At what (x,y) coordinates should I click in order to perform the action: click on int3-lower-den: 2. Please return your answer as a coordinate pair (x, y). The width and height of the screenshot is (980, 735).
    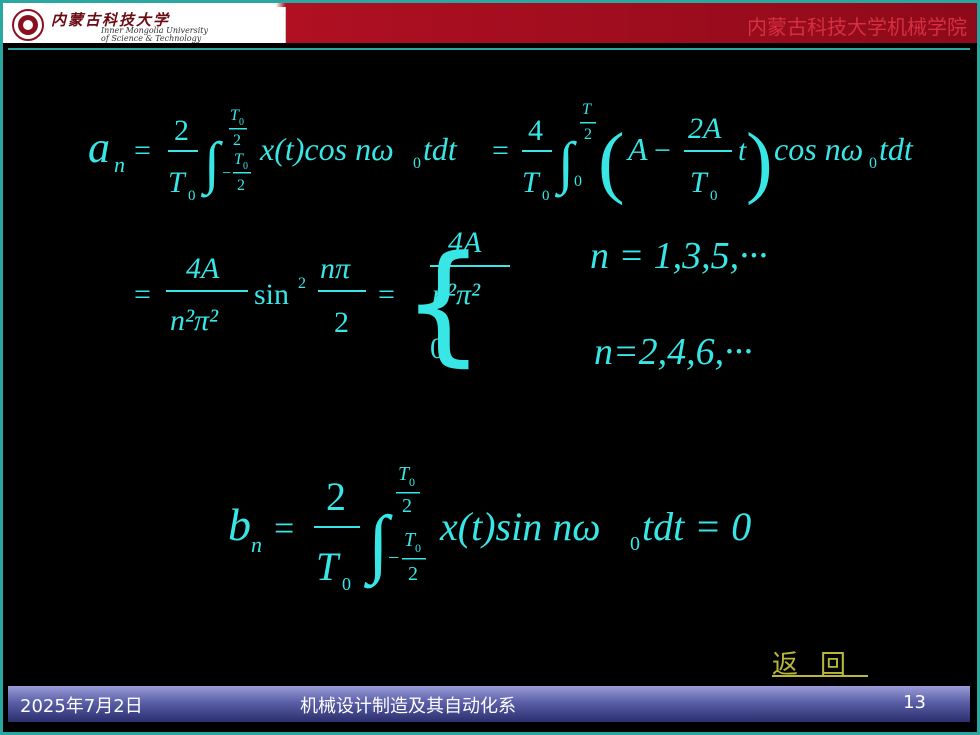
    Looking at the image, I should click on (413, 574).